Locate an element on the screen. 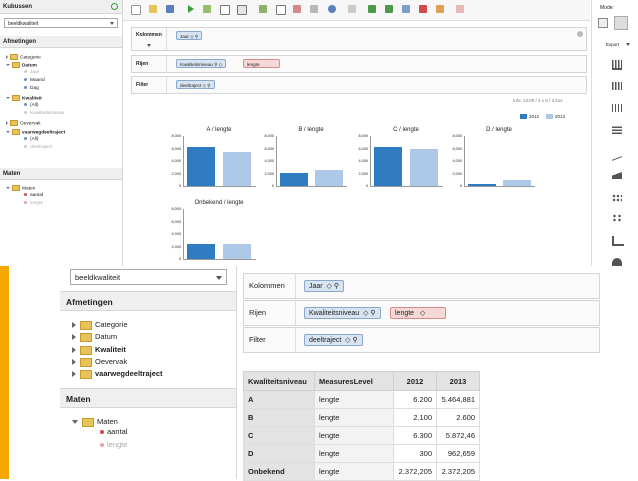  area-chart-icon is located at coordinates (617, 175).